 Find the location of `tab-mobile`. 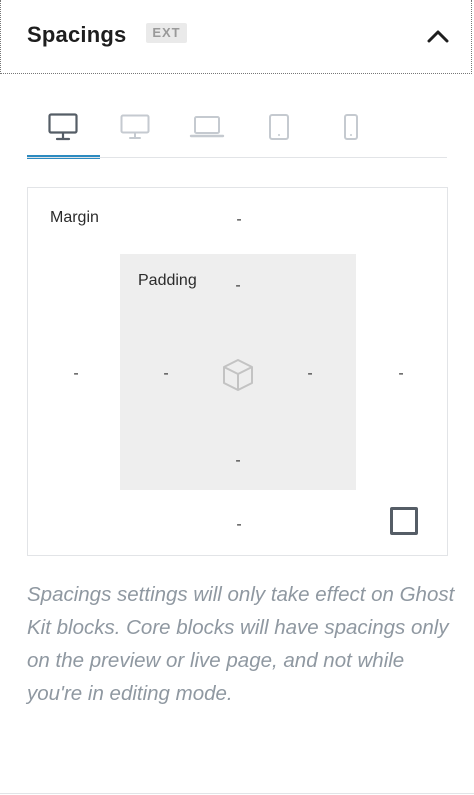

tab-mobile is located at coordinates (351, 127).